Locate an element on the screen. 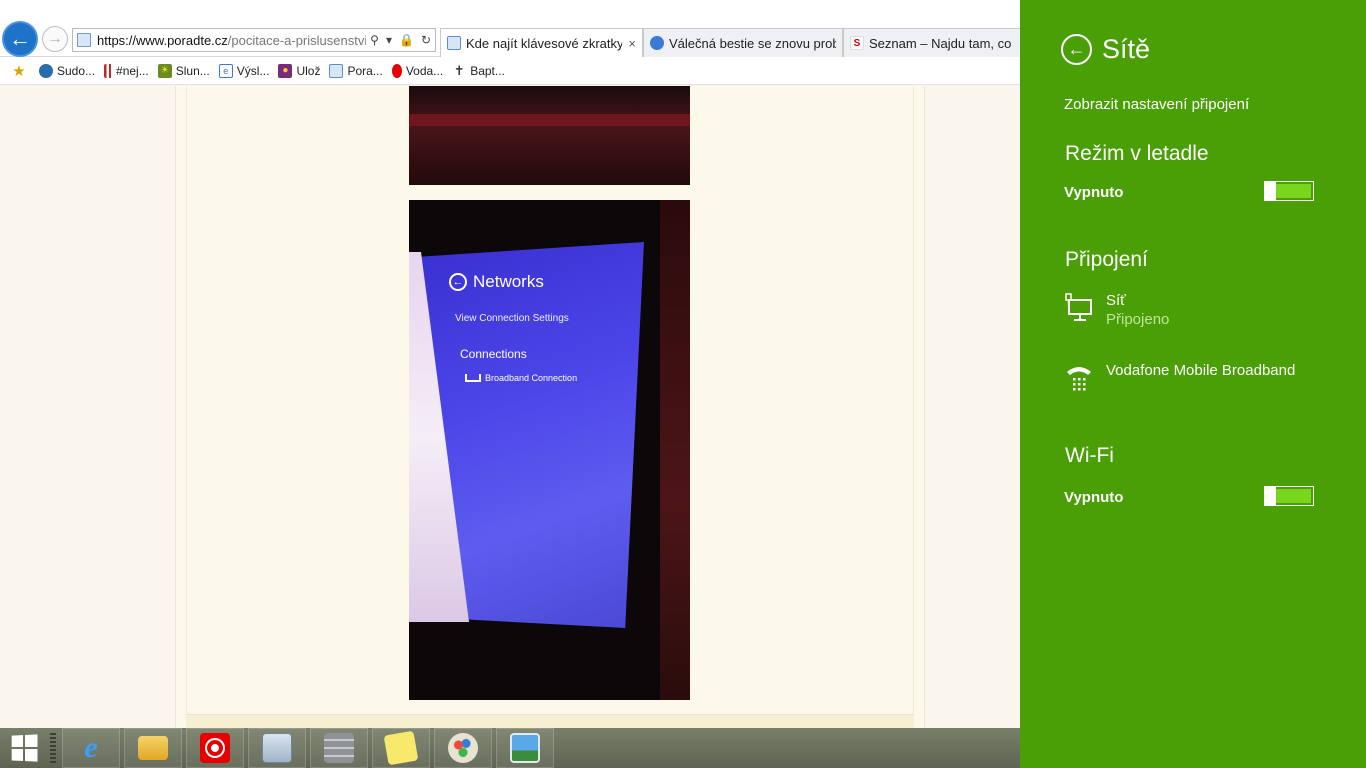 The width and height of the screenshot is (1366, 768). charm-title: Sítě is located at coordinates (1126, 49).